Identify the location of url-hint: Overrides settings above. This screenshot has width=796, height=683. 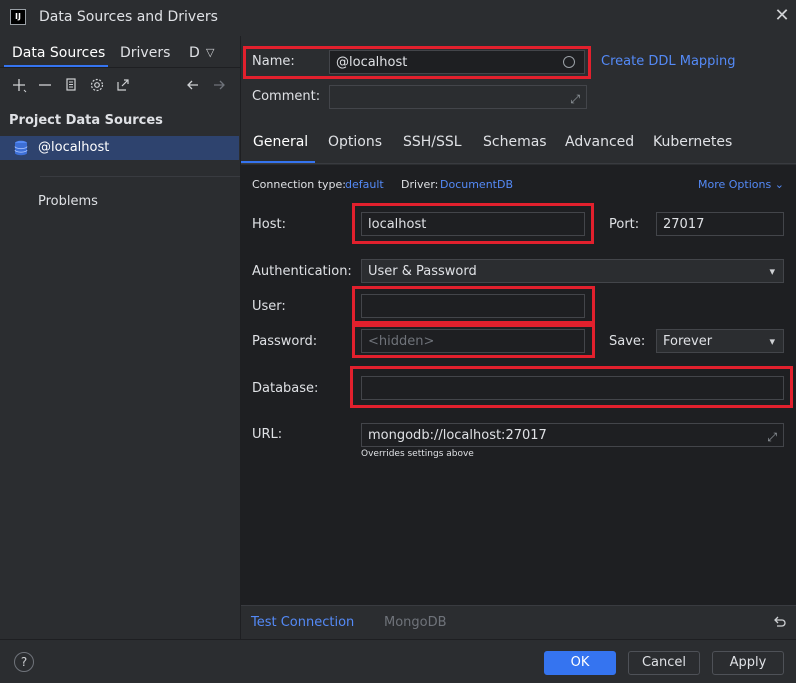
(417, 454).